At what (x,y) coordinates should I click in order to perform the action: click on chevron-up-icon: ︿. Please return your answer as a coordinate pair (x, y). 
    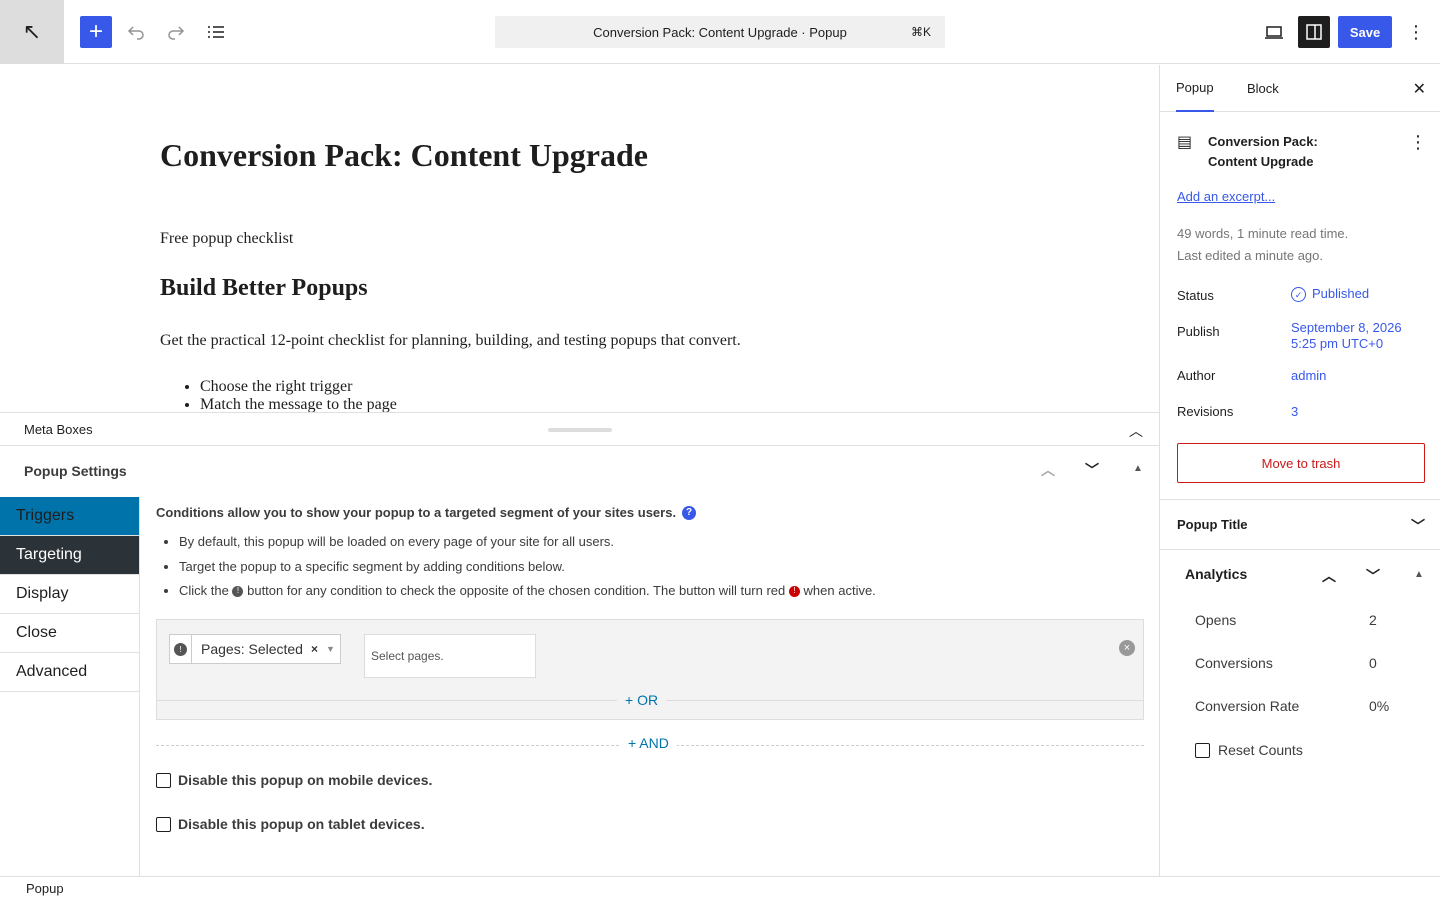
    Looking at the image, I should click on (1136, 431).